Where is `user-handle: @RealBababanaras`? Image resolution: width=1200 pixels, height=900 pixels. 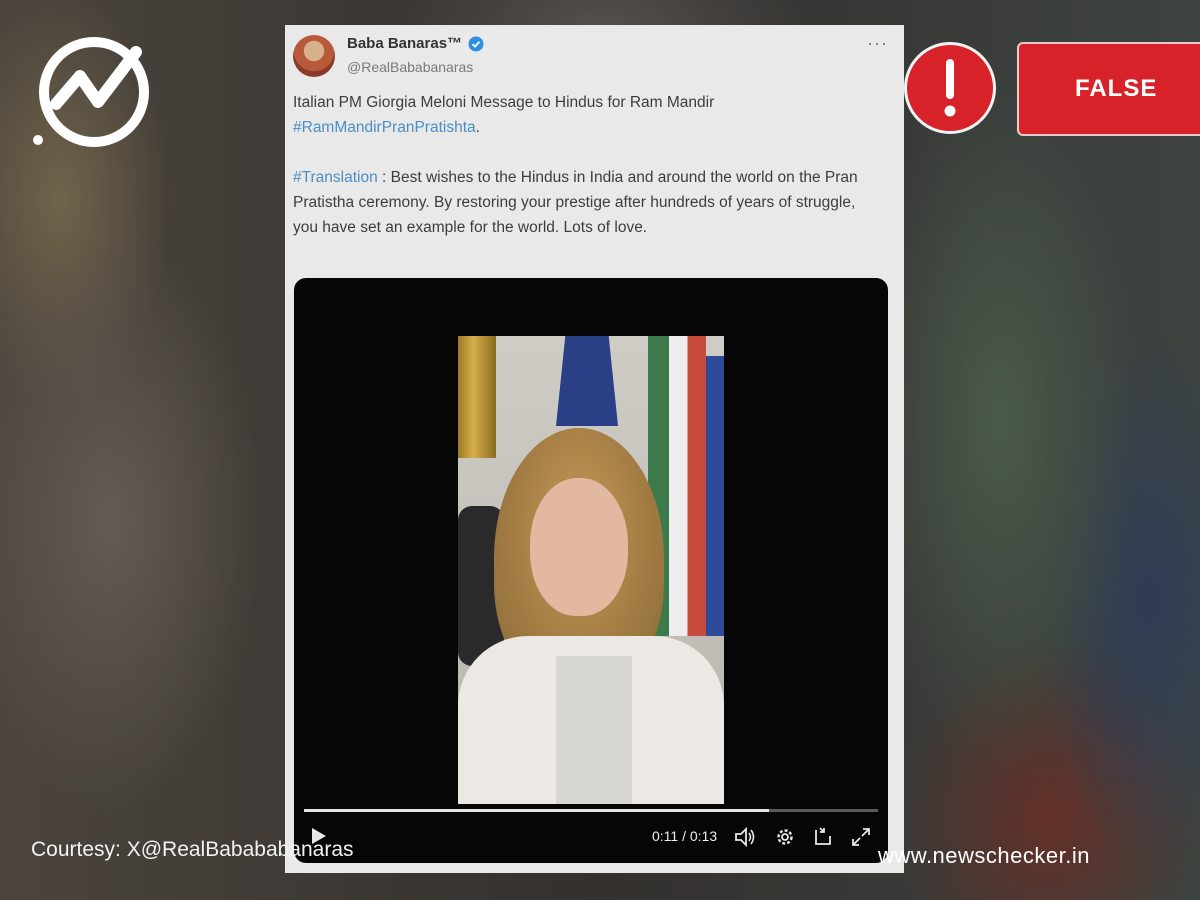 user-handle: @RealBababanaras is located at coordinates (410, 67).